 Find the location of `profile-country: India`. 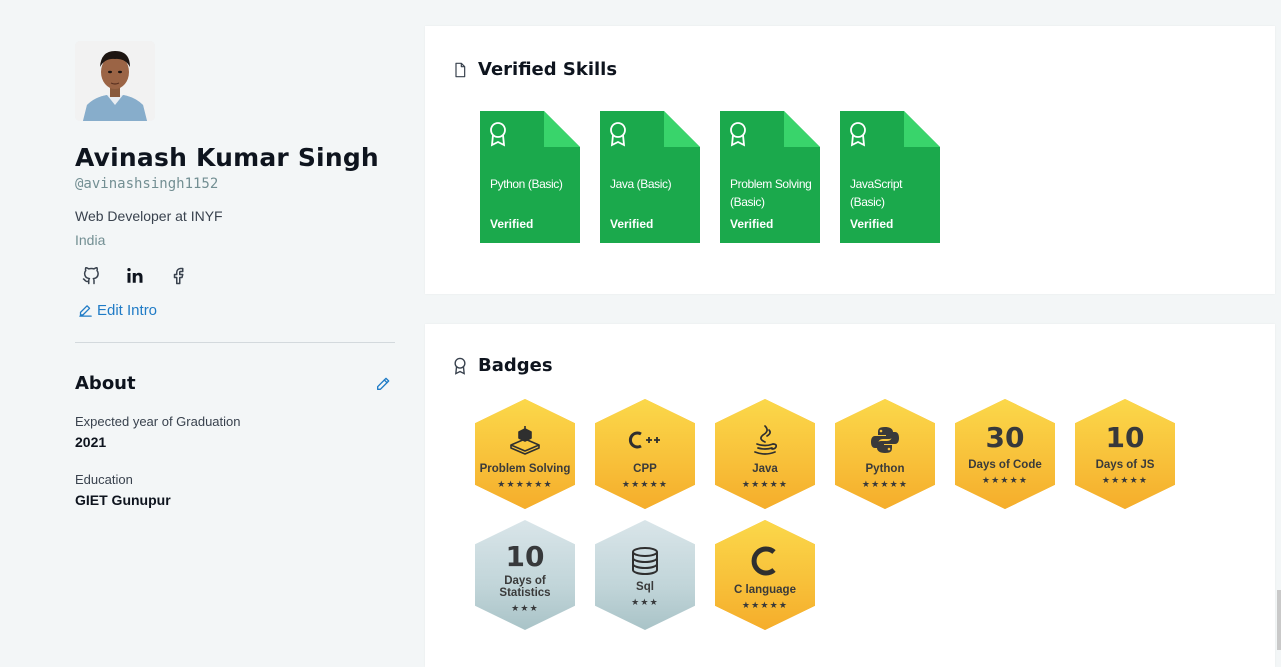

profile-country: India is located at coordinates (90, 240).